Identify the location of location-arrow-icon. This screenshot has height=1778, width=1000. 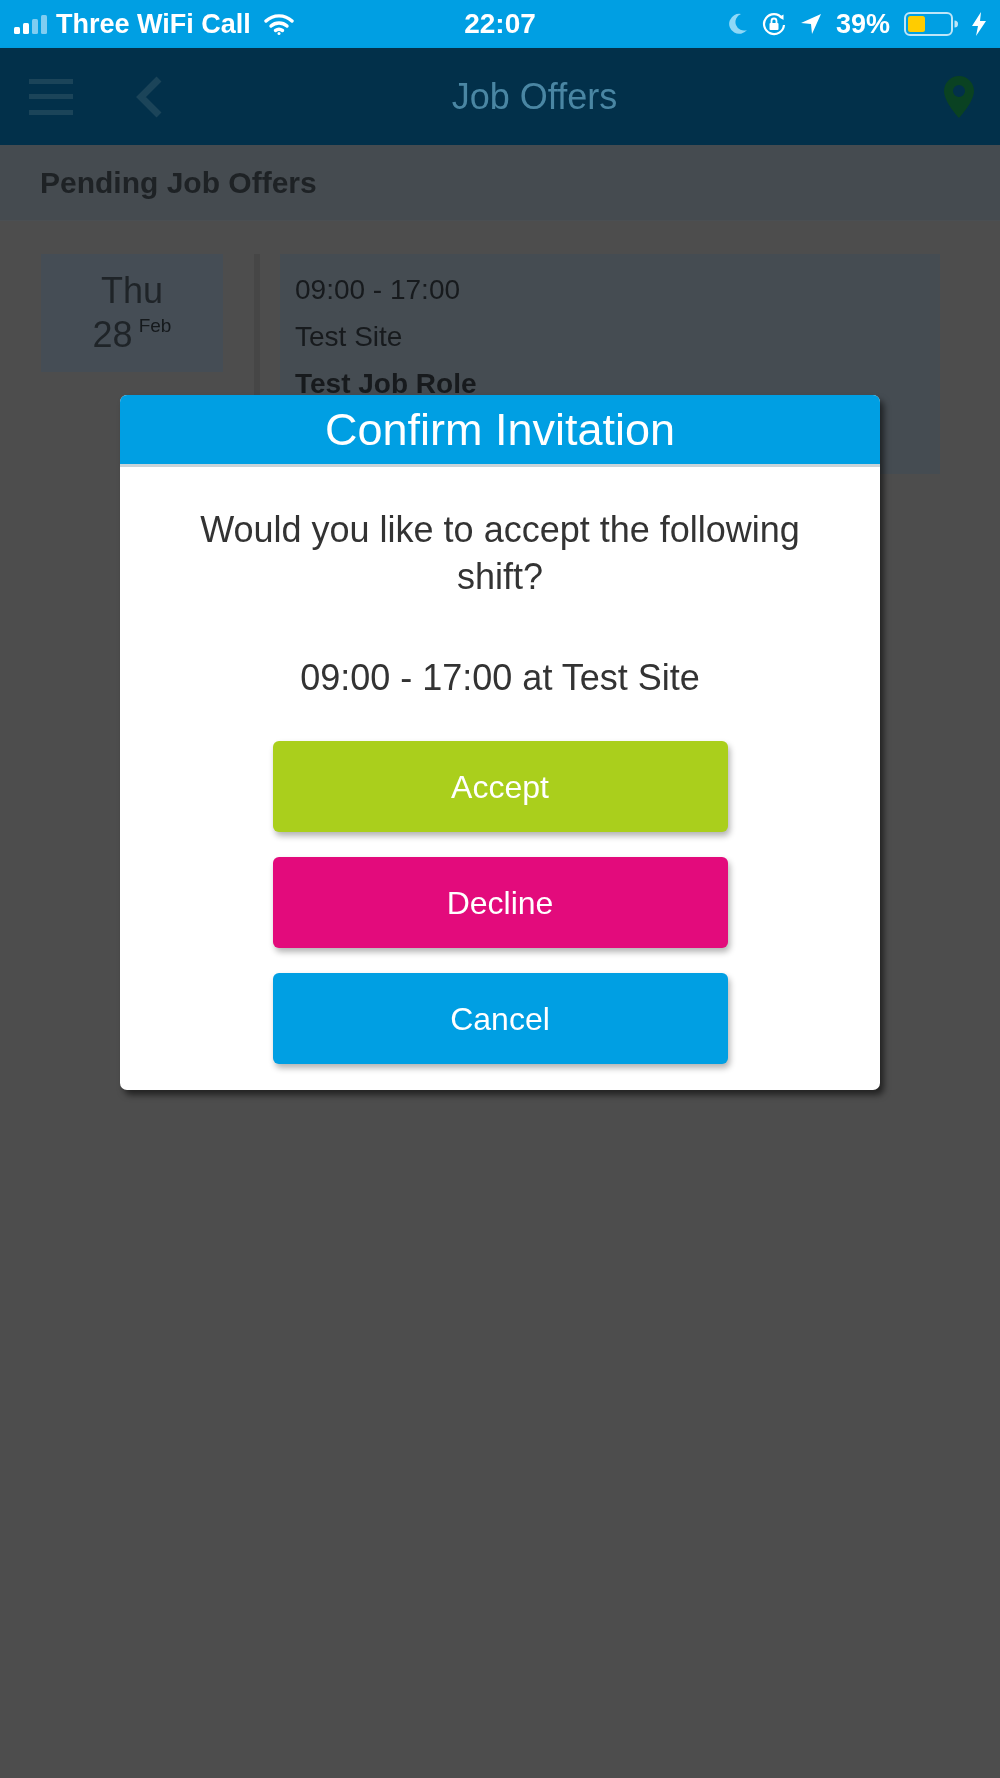
(810, 24).